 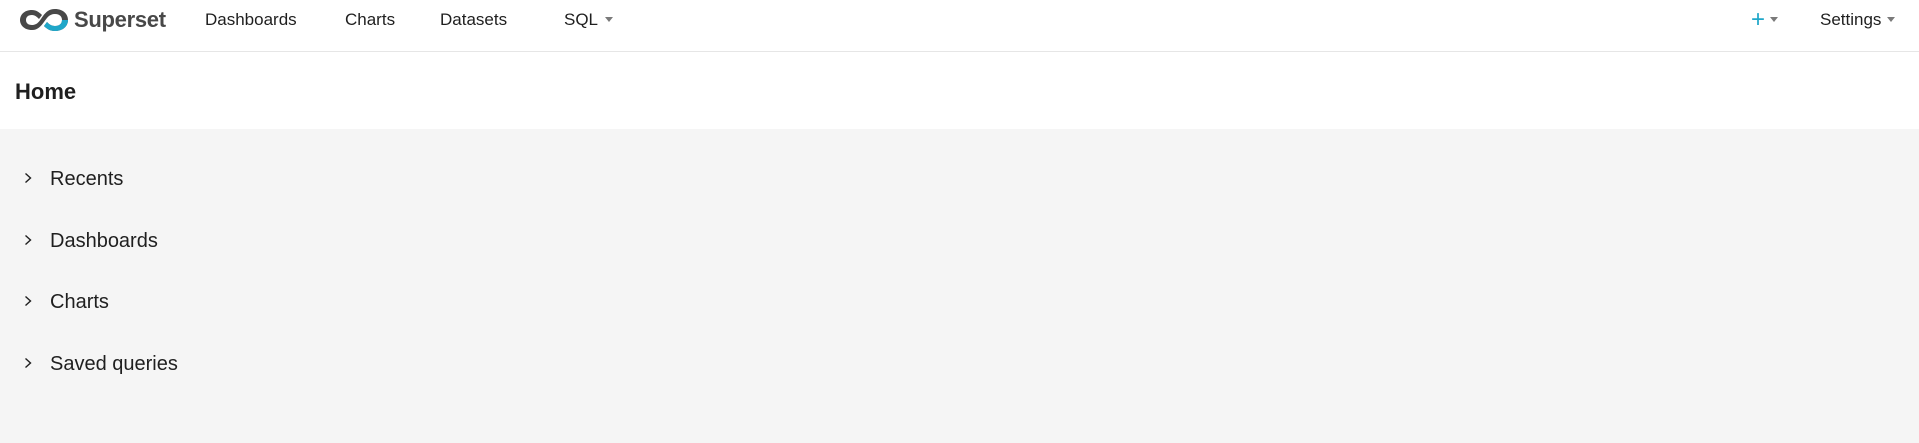 What do you see at coordinates (581, 19) in the screenshot?
I see `nav-sql-label: SQL` at bounding box center [581, 19].